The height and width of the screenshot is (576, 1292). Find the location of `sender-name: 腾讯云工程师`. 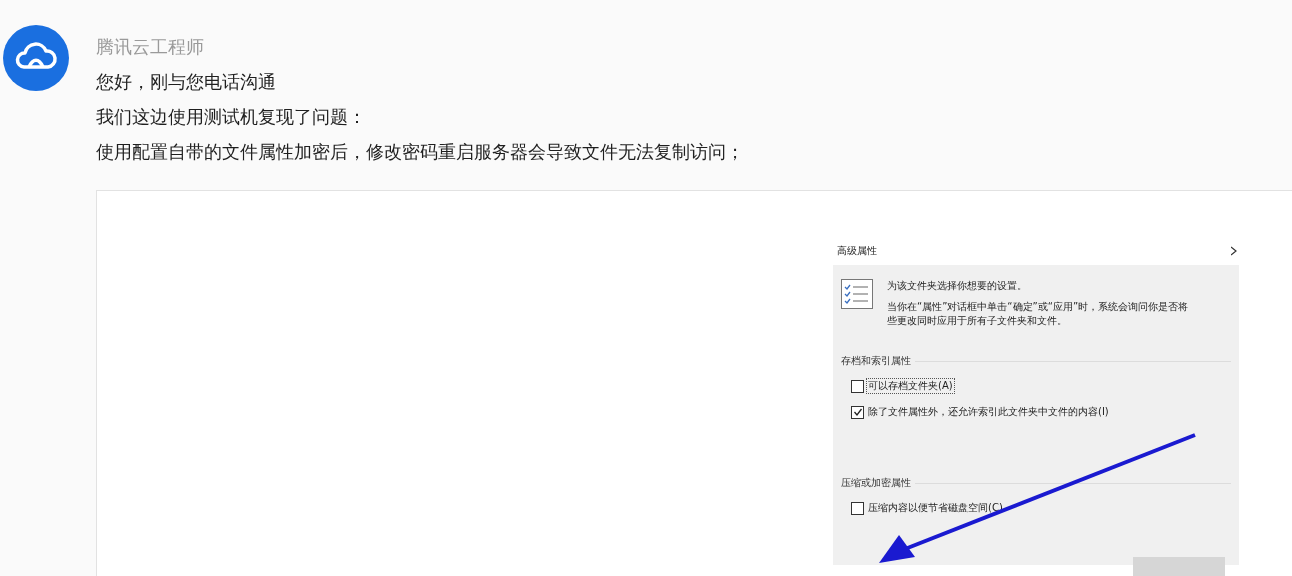

sender-name: 腾讯云工程师 is located at coordinates (150, 47).